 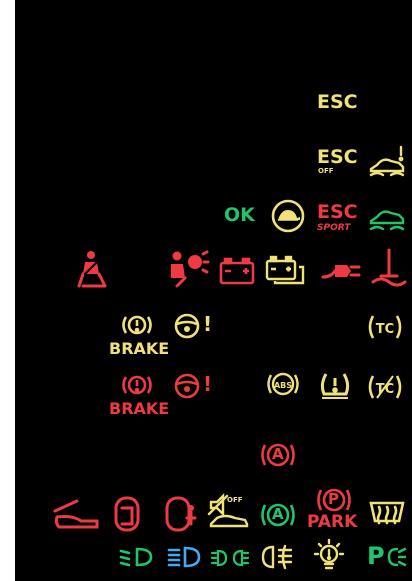 What do you see at coordinates (337, 212) in the screenshot?
I see `esc-sport-label: ESC` at bounding box center [337, 212].